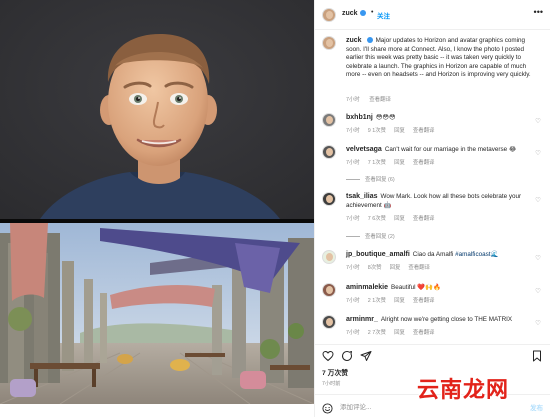 The height and width of the screenshot is (417, 550). What do you see at coordinates (354, 40) in the screenshot?
I see `caption-username: zuck` at bounding box center [354, 40].